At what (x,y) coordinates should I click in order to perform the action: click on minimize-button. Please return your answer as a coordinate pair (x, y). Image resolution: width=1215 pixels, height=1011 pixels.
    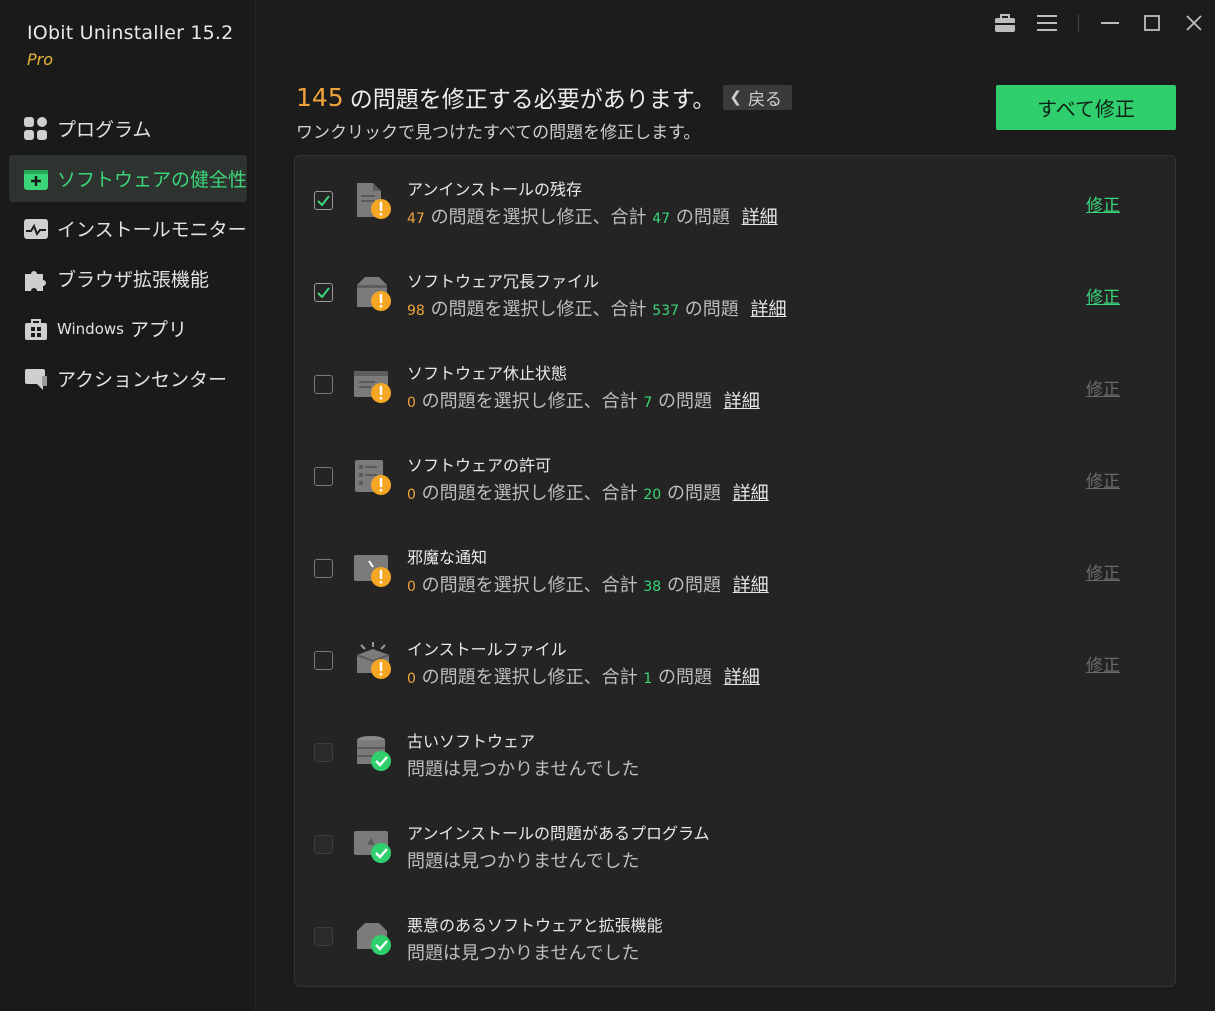
    Looking at the image, I should click on (1110, 23).